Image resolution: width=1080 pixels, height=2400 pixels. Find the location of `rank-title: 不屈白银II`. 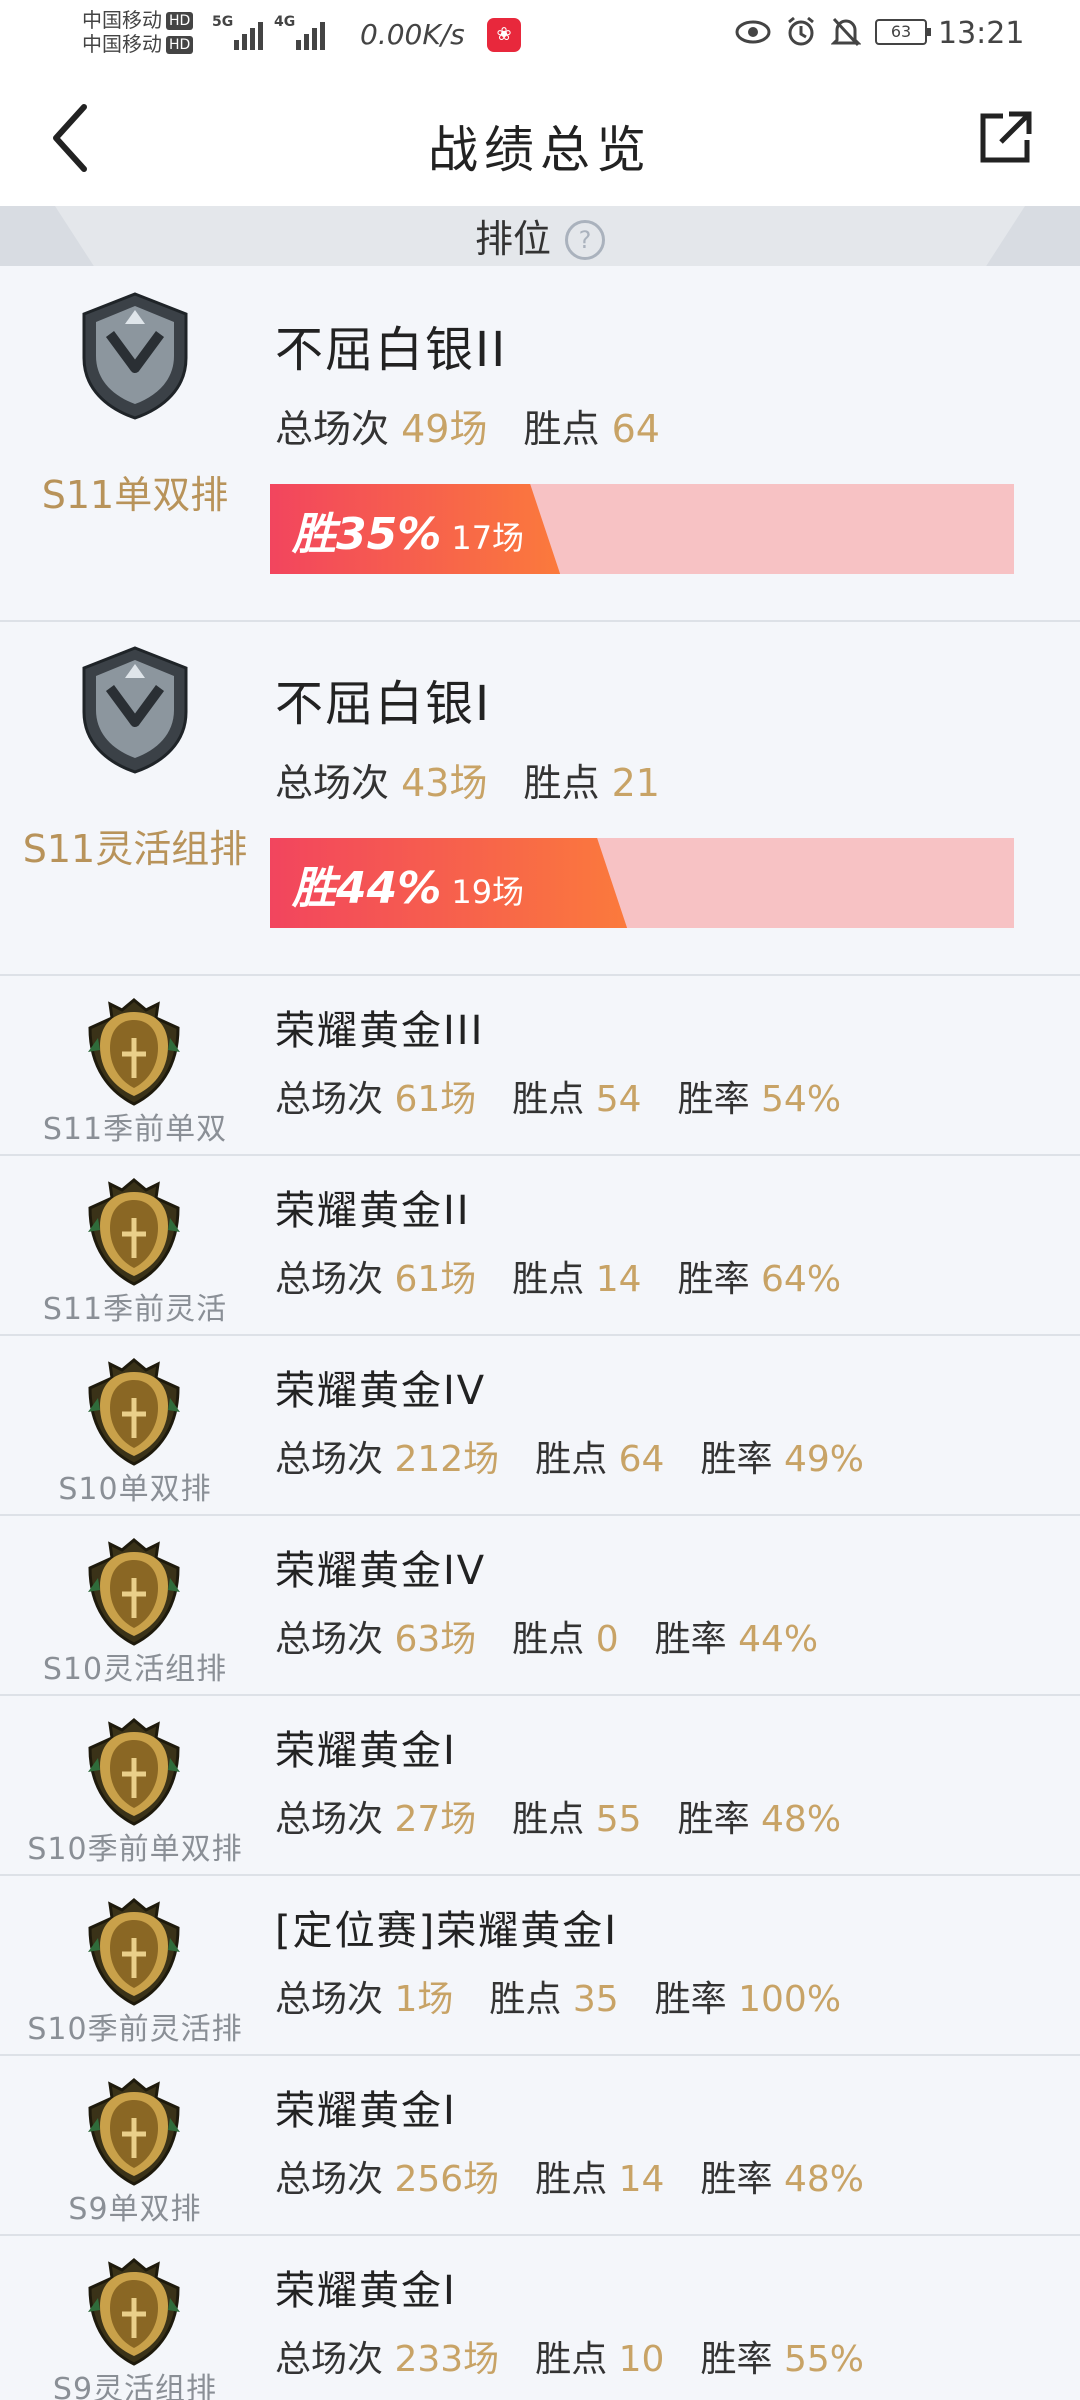

rank-title: 不屈白银II is located at coordinates (391, 350).